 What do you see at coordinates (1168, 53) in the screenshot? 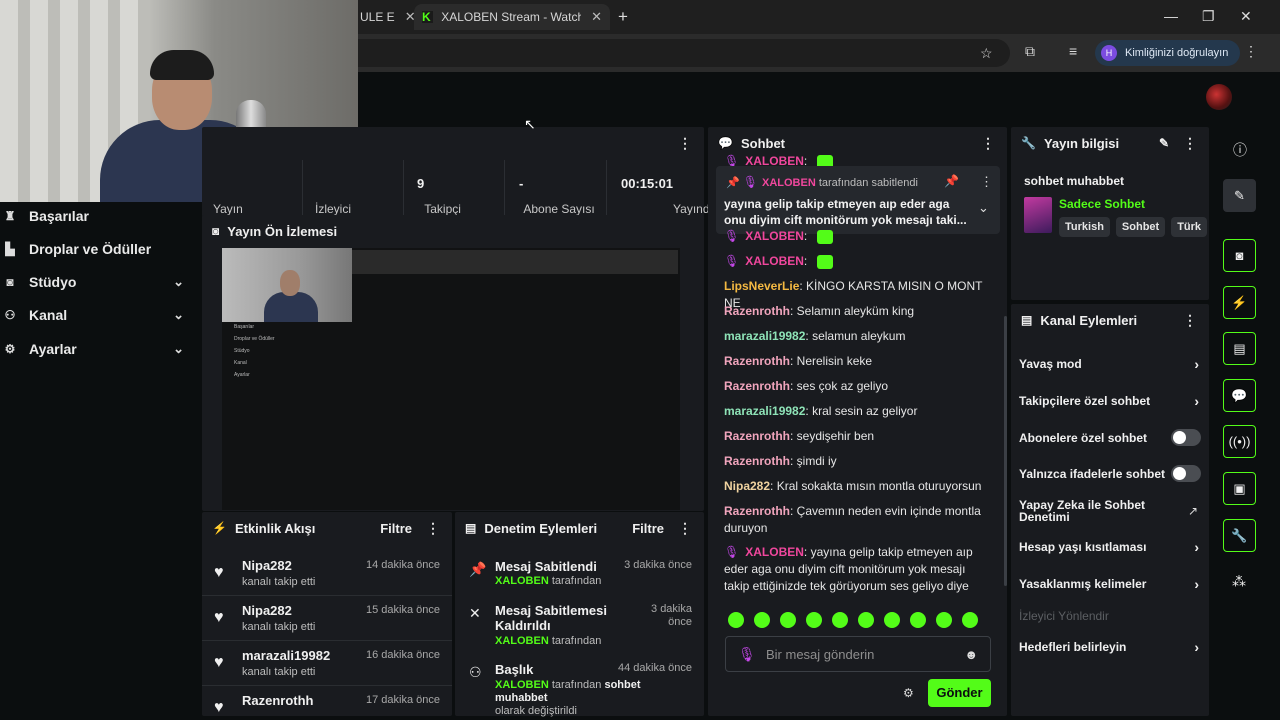
I see `profile-button: H Kimliğinizi doğrulayın` at bounding box center [1168, 53].